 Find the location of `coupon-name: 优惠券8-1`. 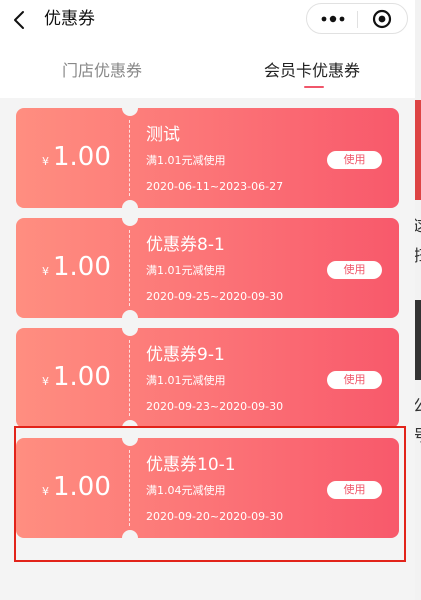

coupon-name: 优惠券8-1 is located at coordinates (185, 245).